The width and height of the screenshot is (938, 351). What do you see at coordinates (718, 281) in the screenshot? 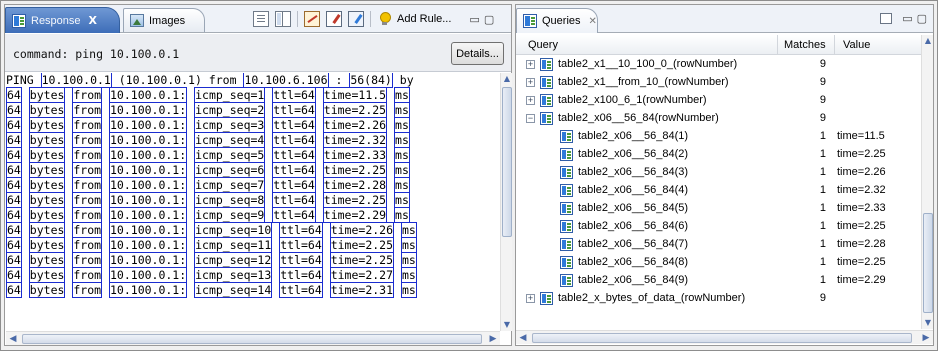
I see `query-row: table2_x06__56_84(9) 1 time=2.29` at bounding box center [718, 281].